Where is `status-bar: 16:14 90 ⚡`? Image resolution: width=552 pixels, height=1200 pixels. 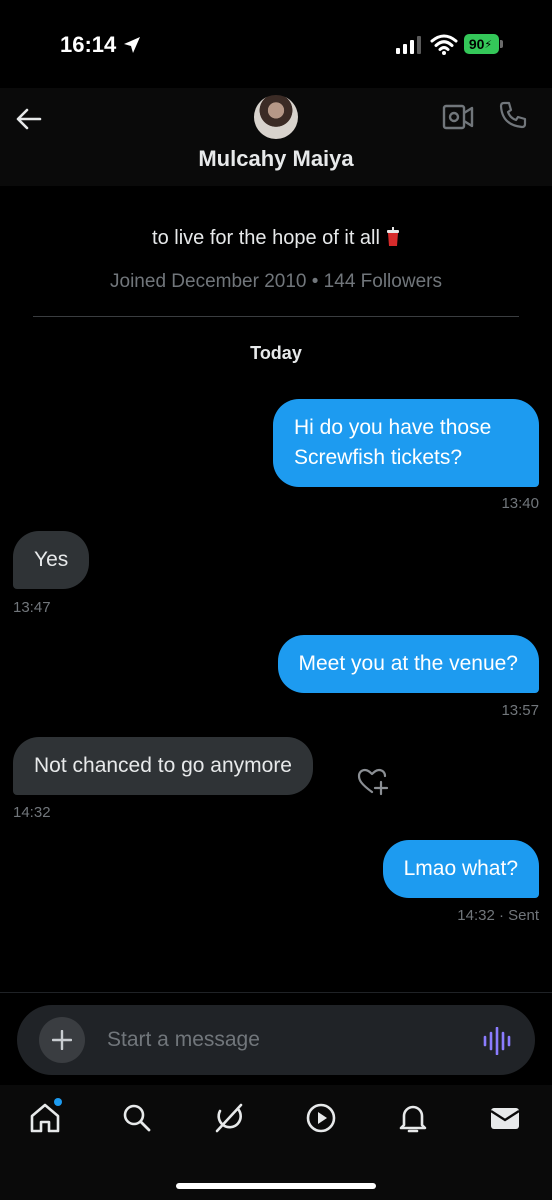 status-bar: 16:14 90 ⚡ is located at coordinates (276, 45).